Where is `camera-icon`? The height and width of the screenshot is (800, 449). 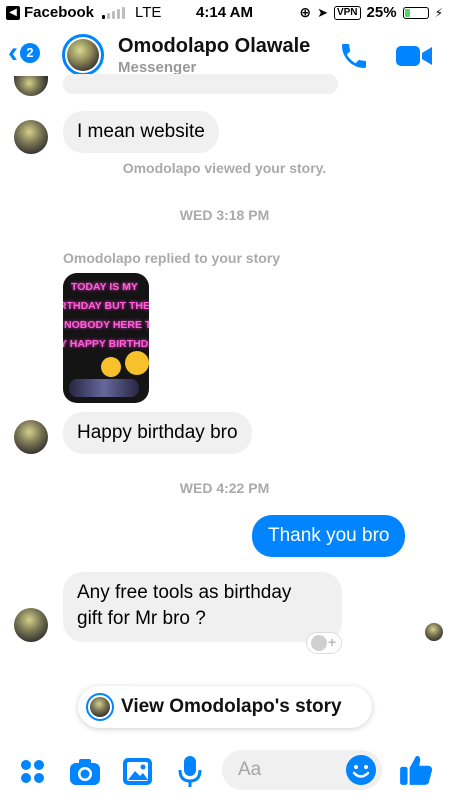 camera-icon is located at coordinates (85, 771).